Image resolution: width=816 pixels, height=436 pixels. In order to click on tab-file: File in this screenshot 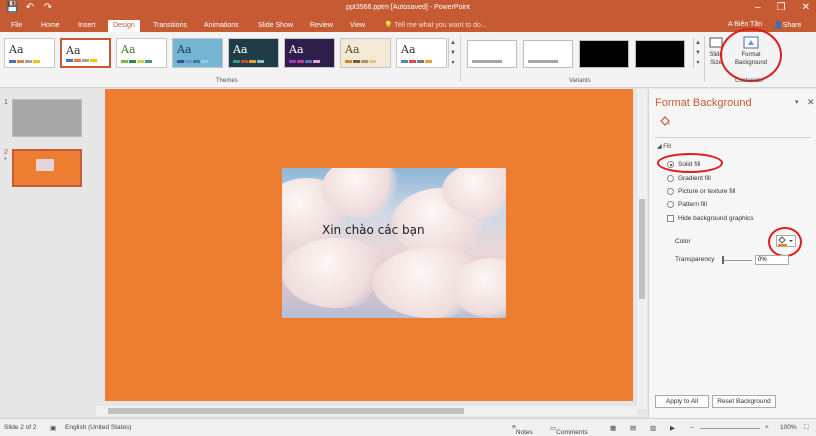, I will do `click(16, 26)`.